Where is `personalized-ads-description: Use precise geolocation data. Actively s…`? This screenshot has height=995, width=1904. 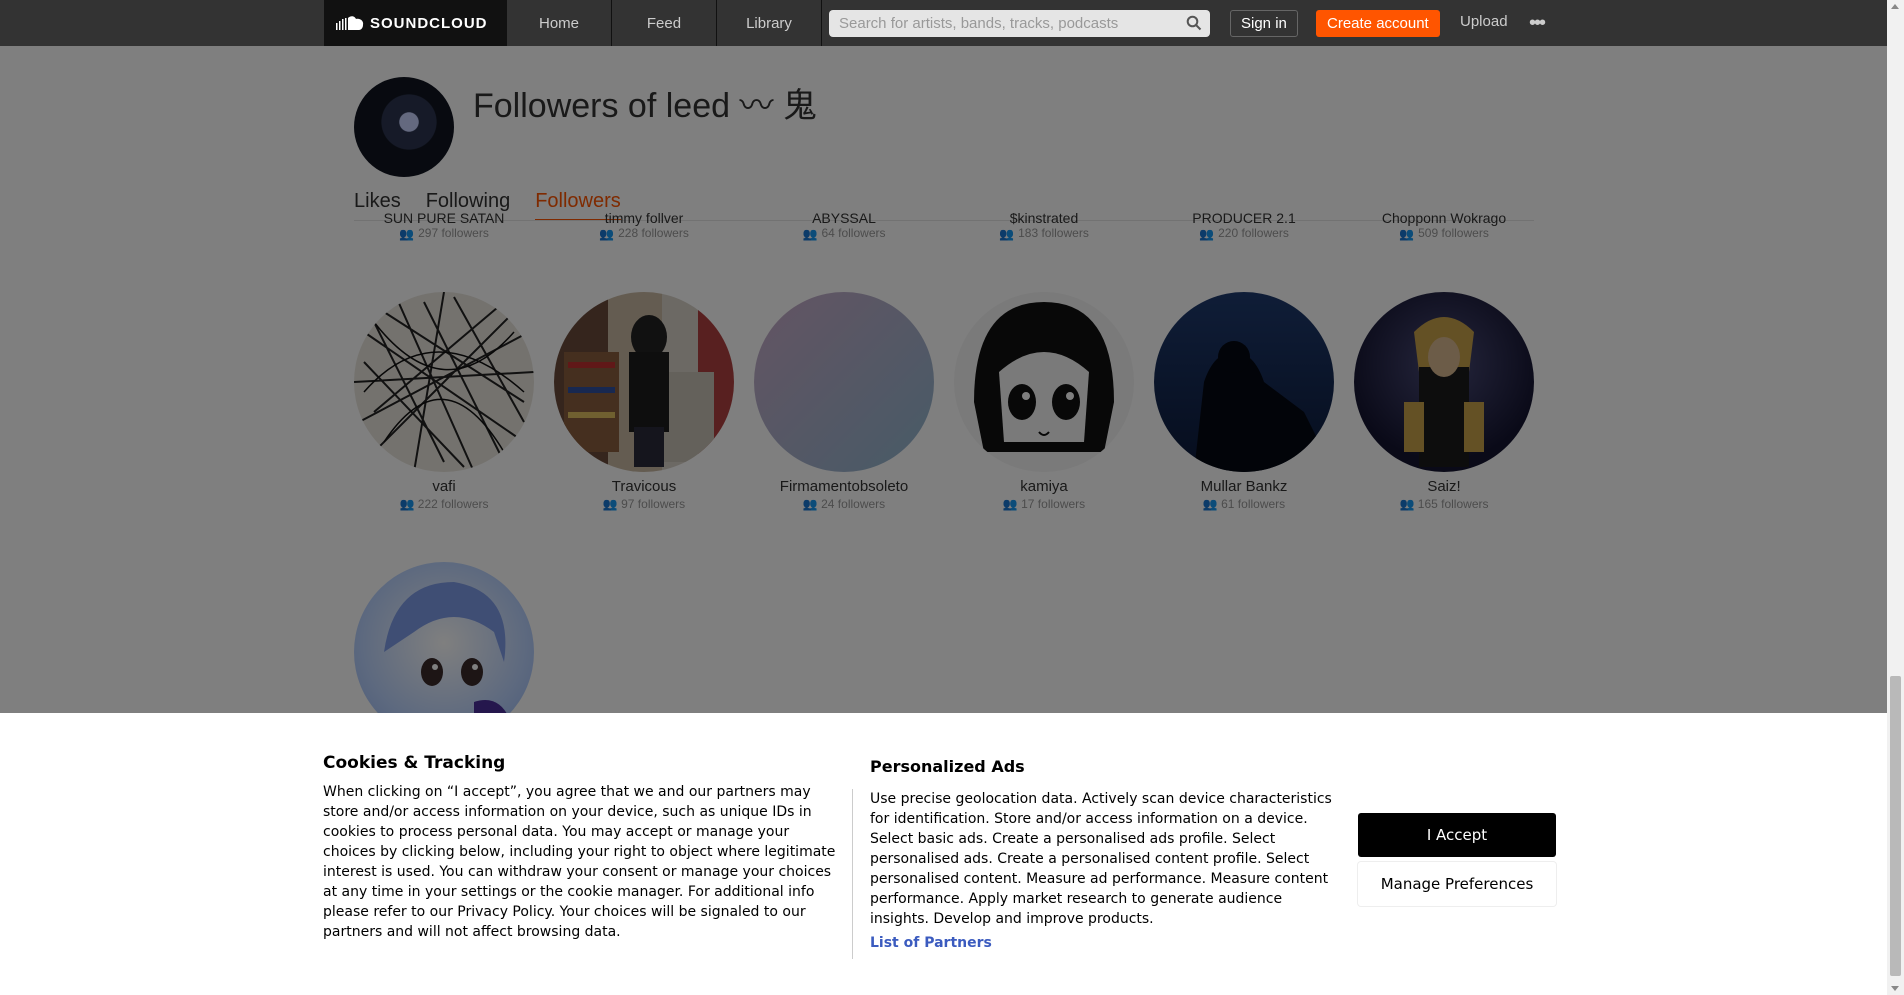 personalized-ads-description: Use precise geolocation data. Actively s… is located at coordinates (1101, 859).